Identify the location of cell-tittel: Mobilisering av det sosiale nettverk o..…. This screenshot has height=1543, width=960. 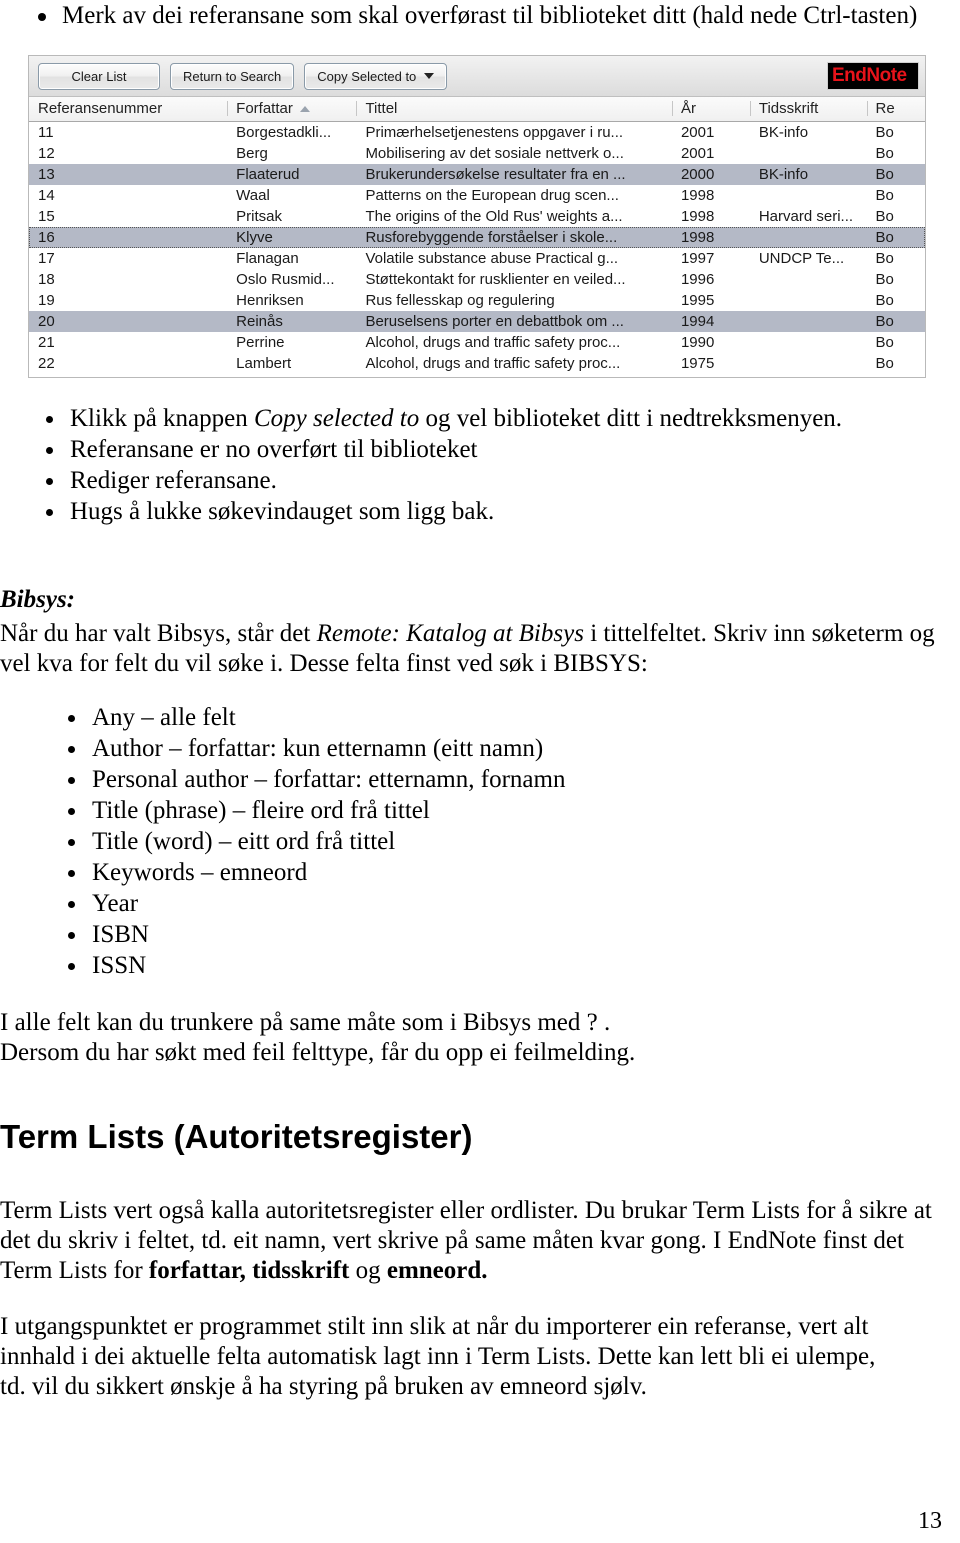
(494, 153).